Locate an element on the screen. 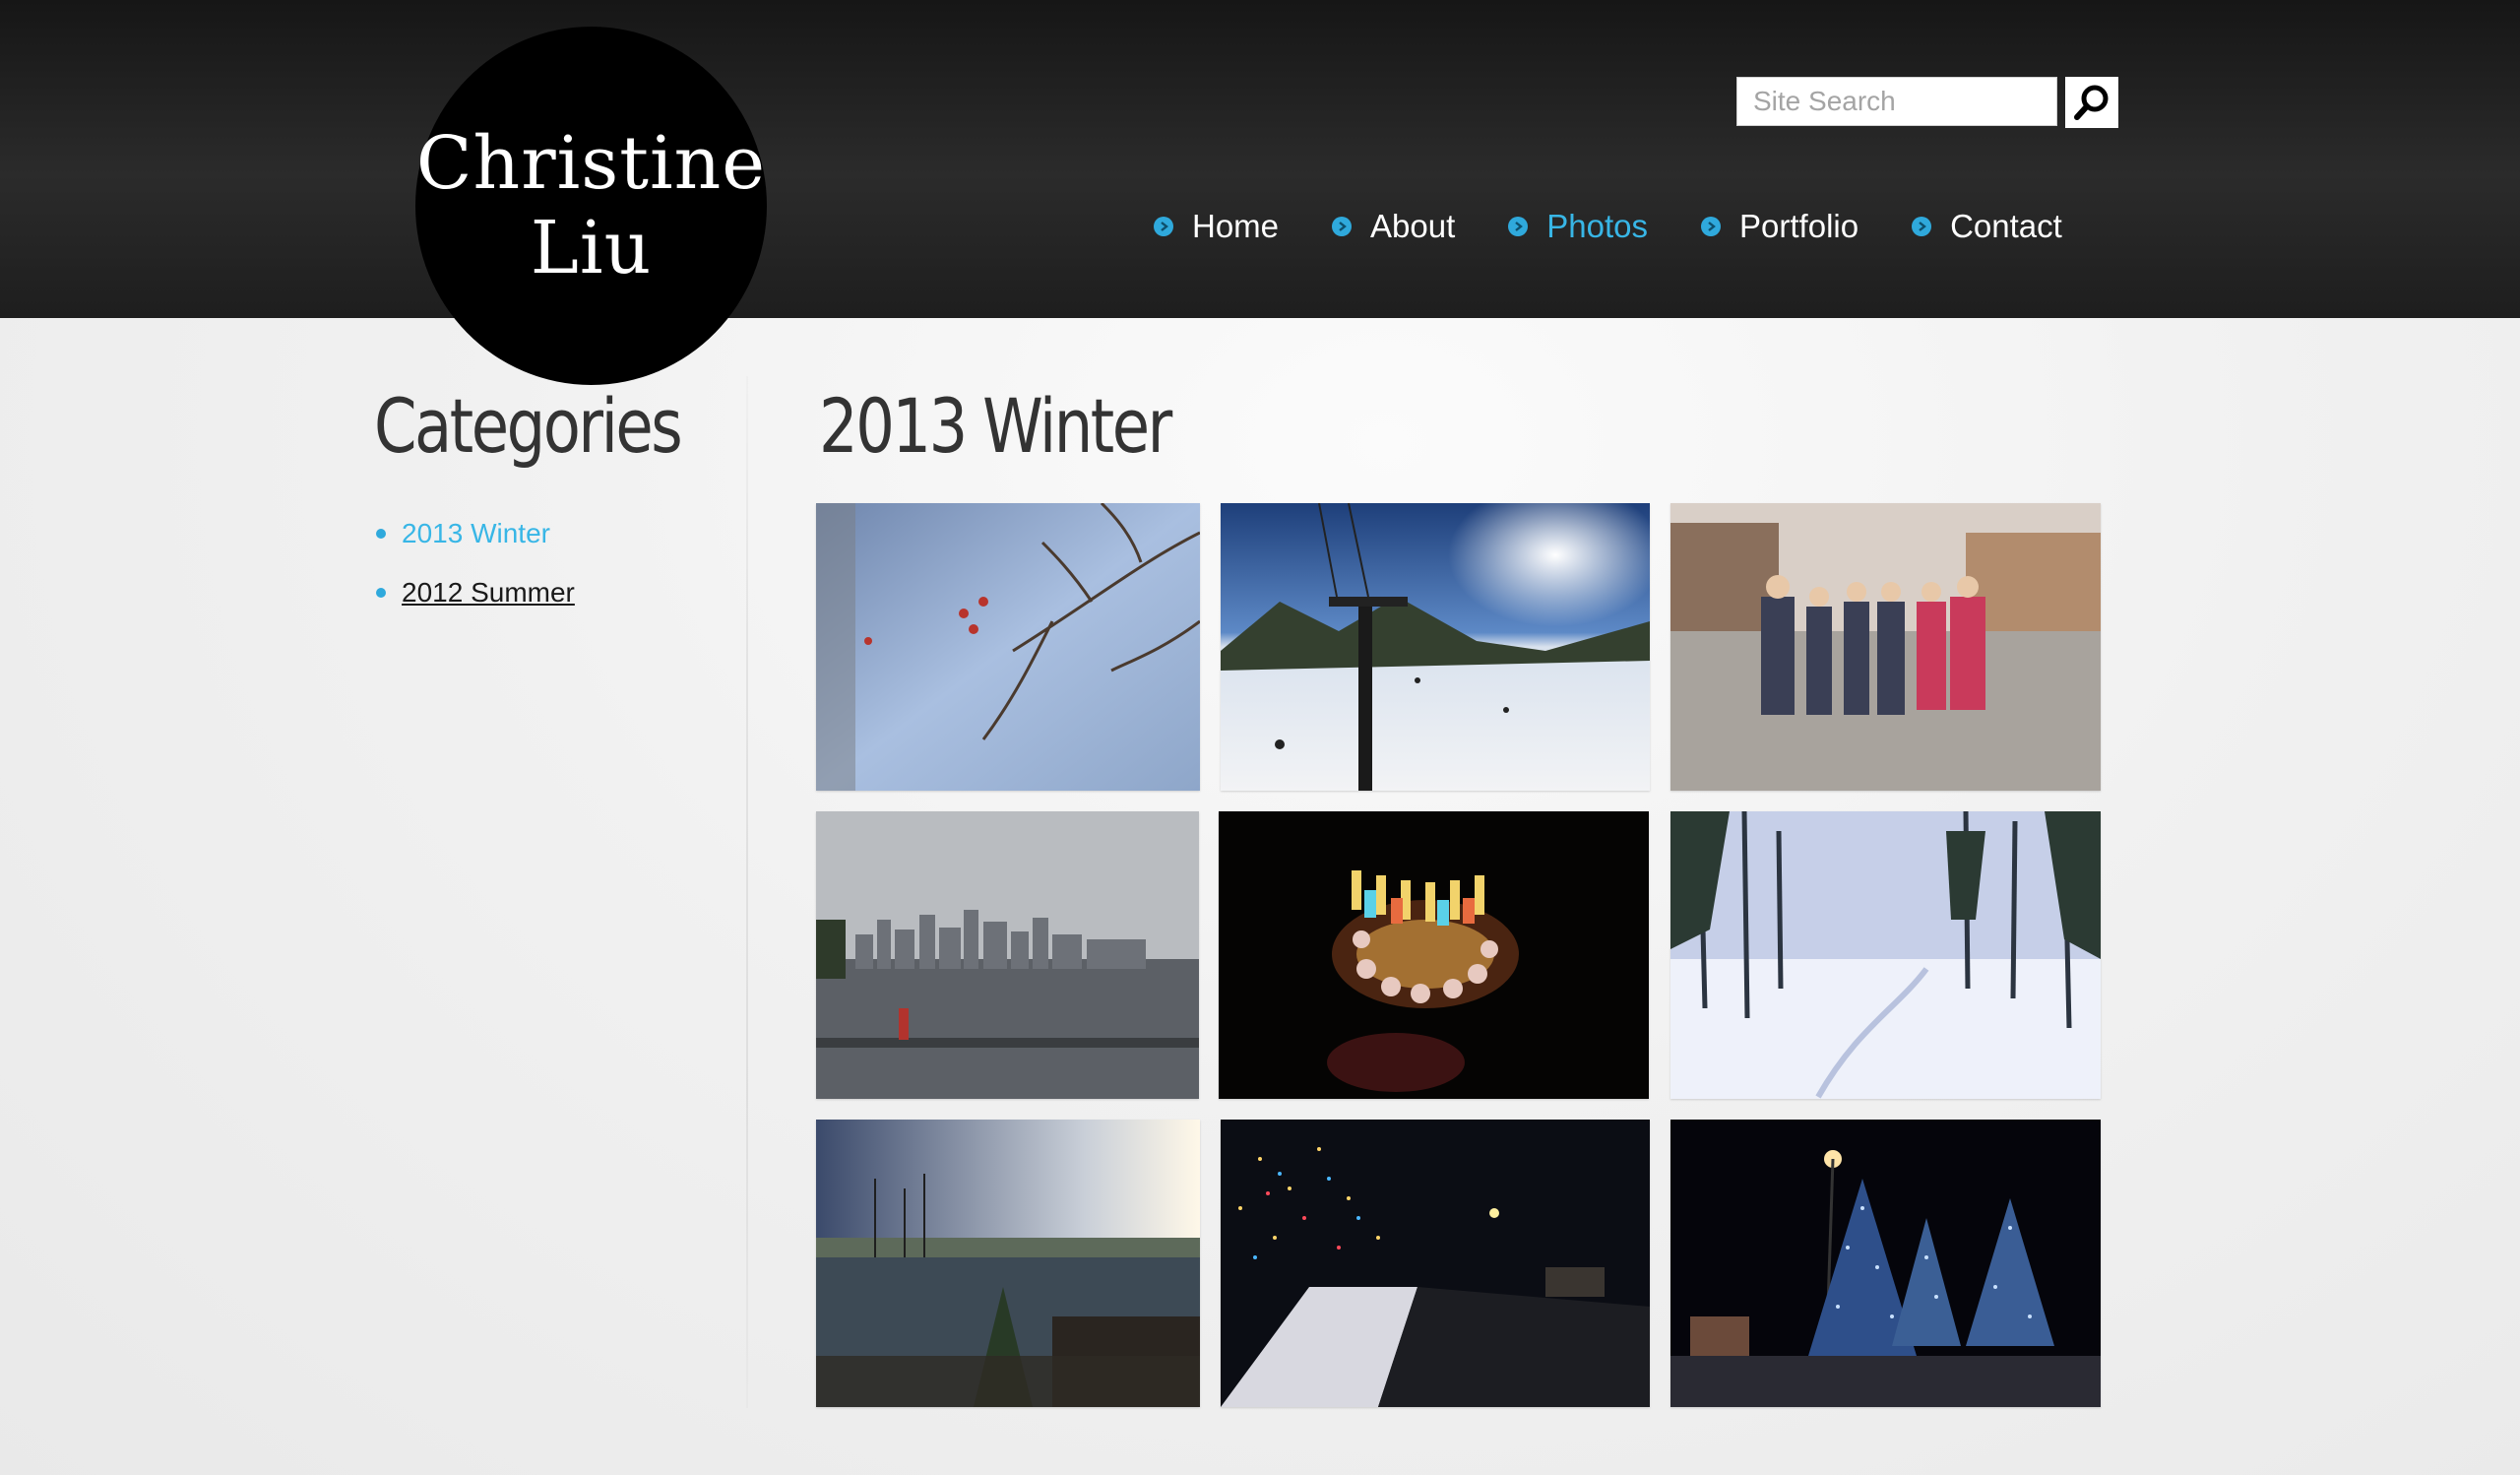 Image resolution: width=2520 pixels, height=1475 pixels. sidebar-title: Categories is located at coordinates (528, 426).